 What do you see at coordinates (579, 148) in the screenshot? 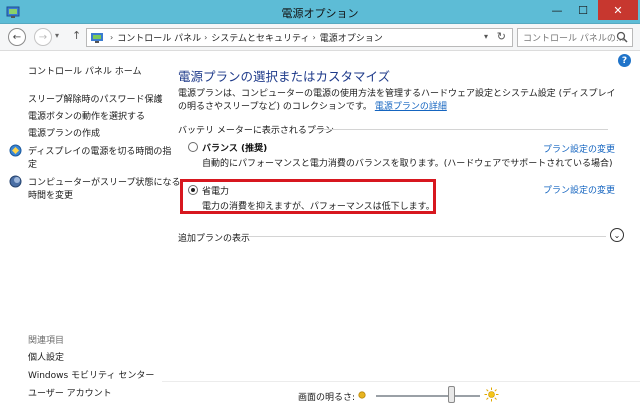
I see `plan-balanced-settings-link: プラン設定の変更` at bounding box center [579, 148].